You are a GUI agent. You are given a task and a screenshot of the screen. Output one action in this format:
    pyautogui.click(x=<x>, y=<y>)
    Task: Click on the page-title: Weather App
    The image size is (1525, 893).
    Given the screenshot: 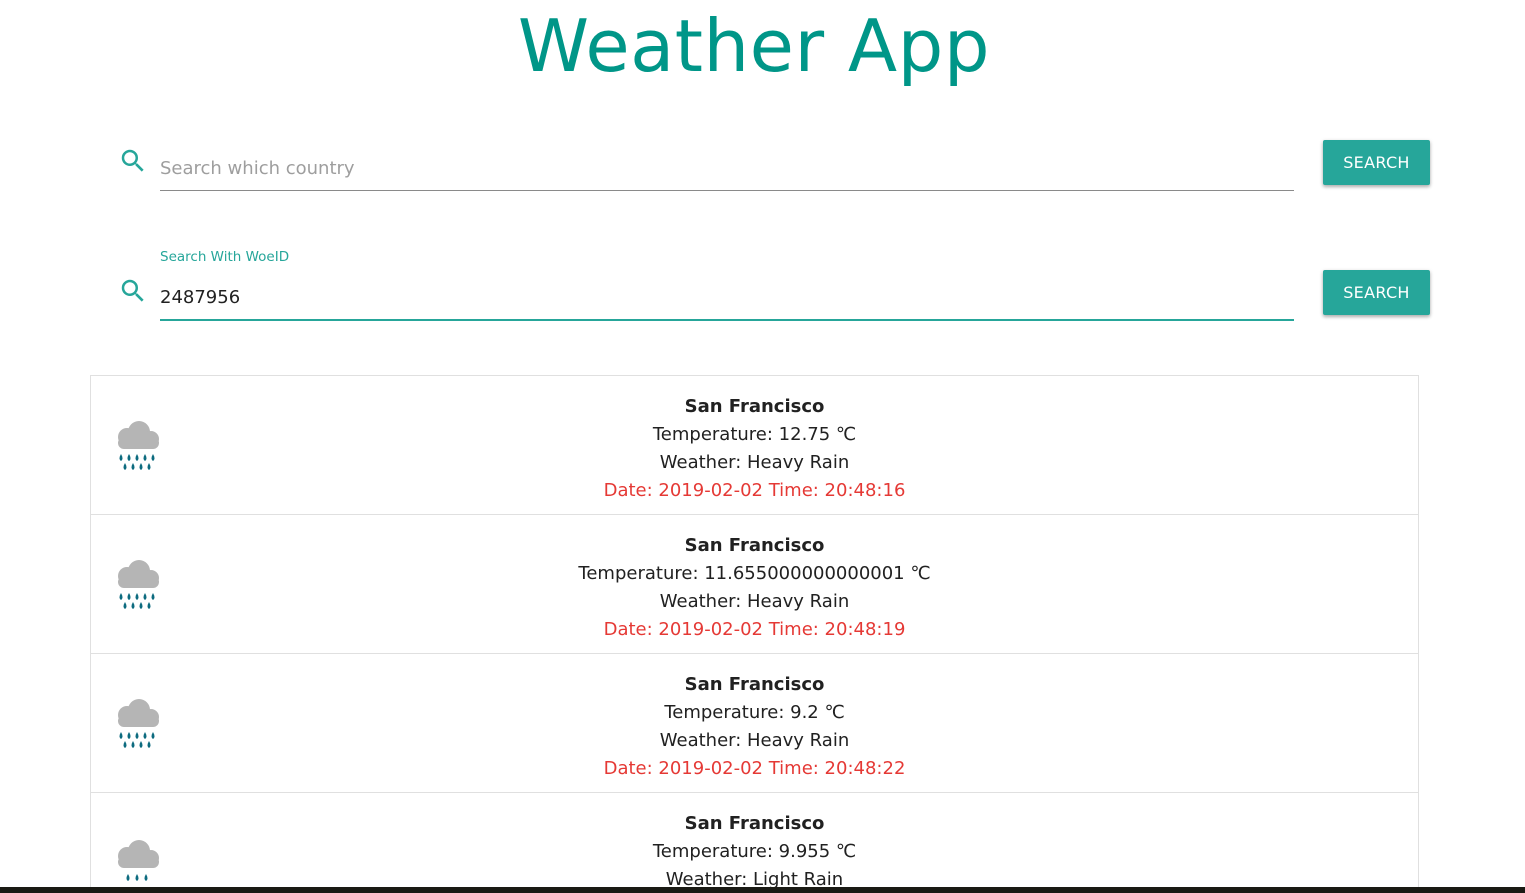 What is the action you would take?
    pyautogui.click(x=754, y=46)
    